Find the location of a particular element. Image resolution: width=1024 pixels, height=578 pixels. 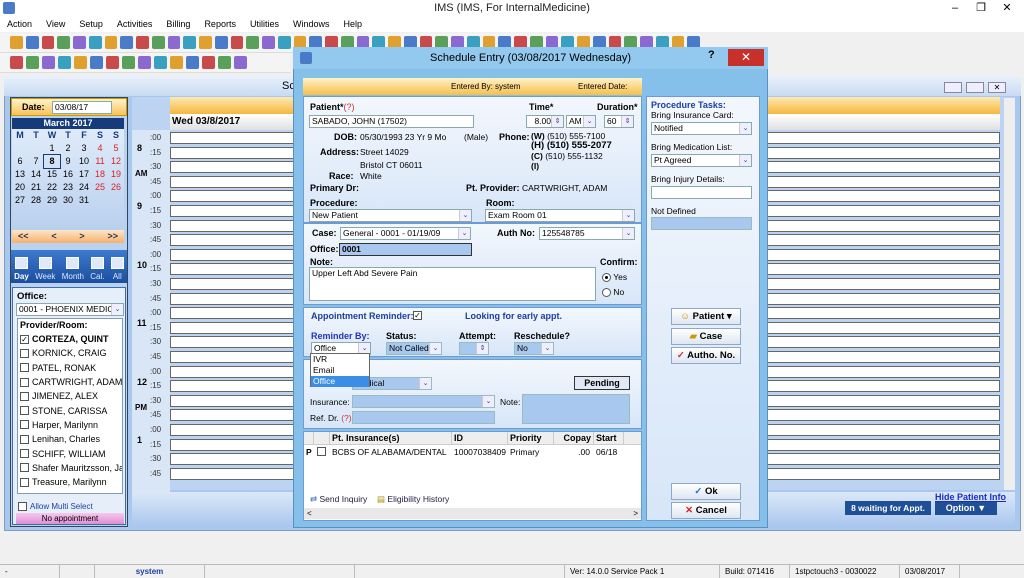

menu-activities: Activities is located at coordinates (135, 24).